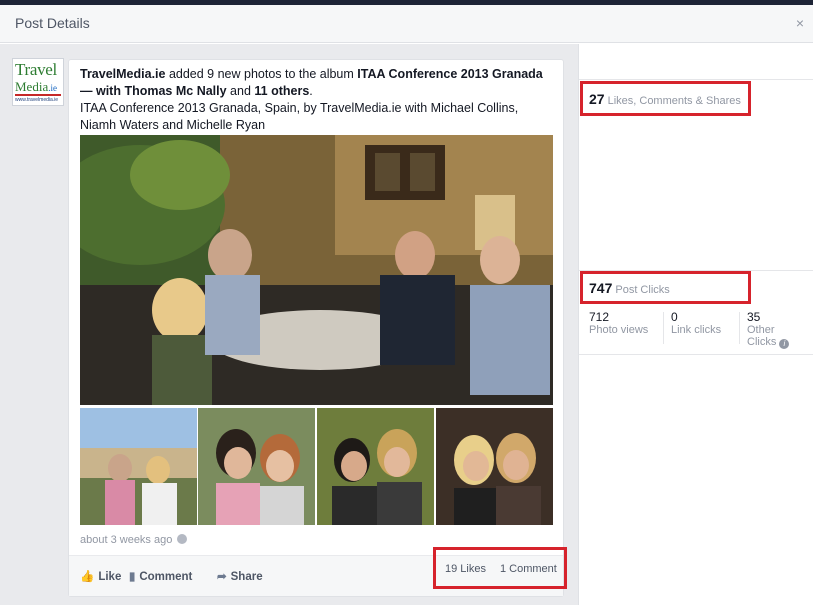 The height and width of the screenshot is (605, 813). What do you see at coordinates (784, 344) in the screenshot?
I see `info-icon: i` at bounding box center [784, 344].